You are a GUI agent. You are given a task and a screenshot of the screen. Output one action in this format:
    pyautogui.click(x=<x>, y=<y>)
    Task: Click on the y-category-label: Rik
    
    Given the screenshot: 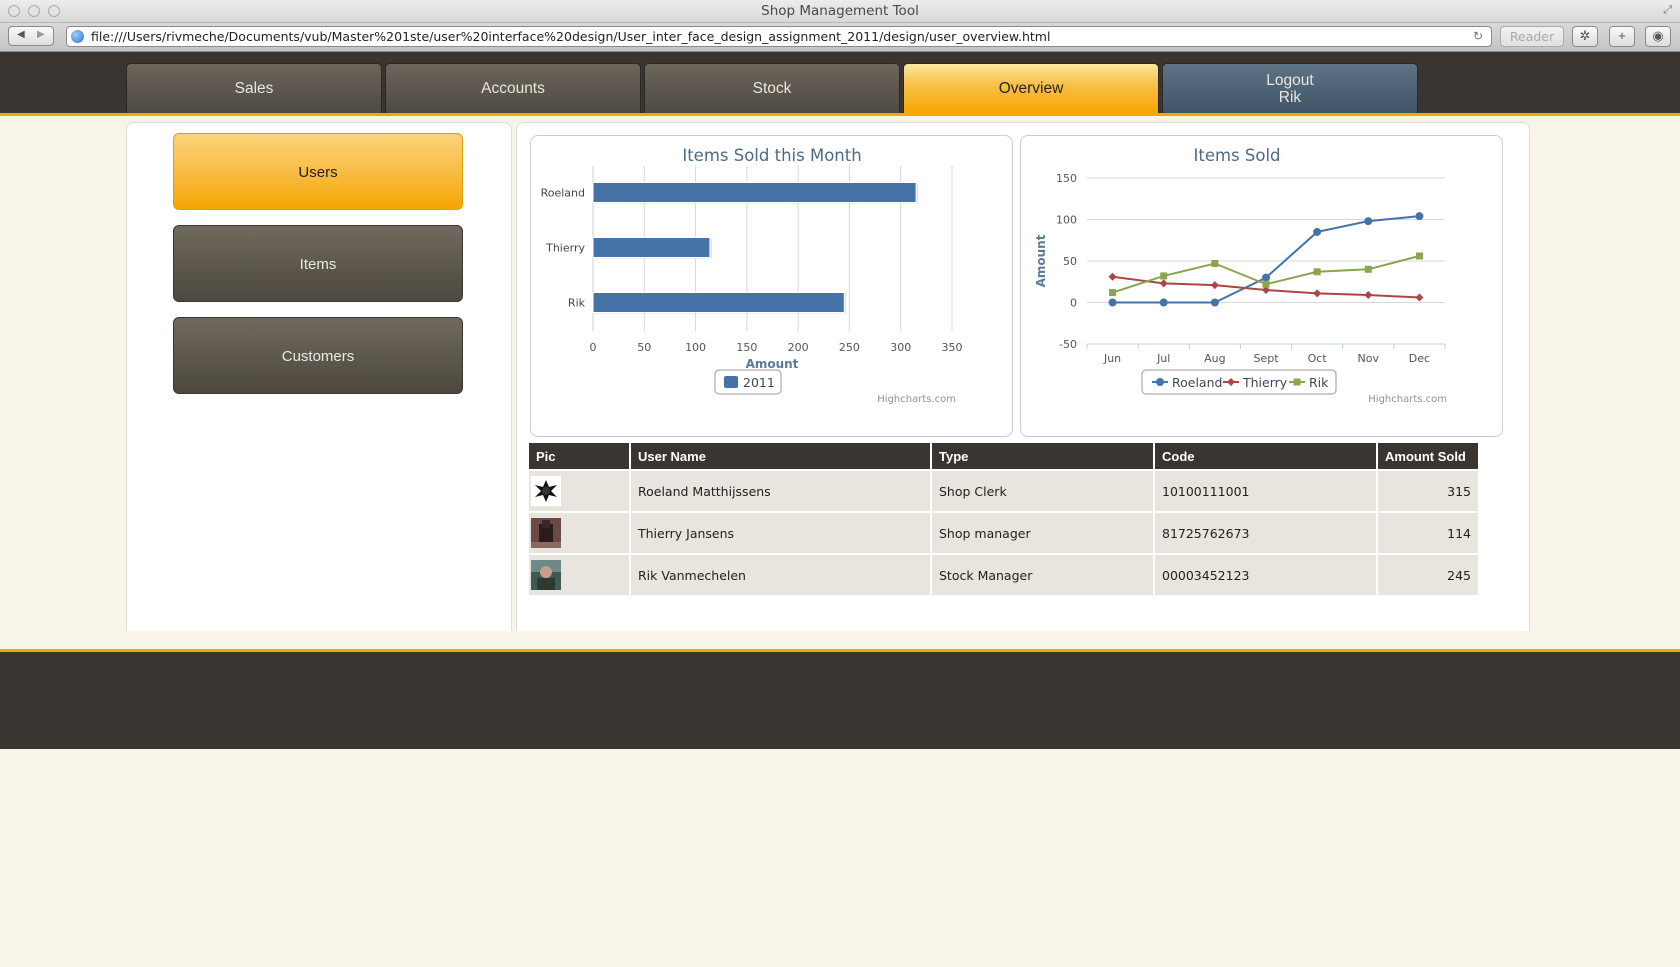 What is the action you would take?
    pyautogui.click(x=577, y=303)
    